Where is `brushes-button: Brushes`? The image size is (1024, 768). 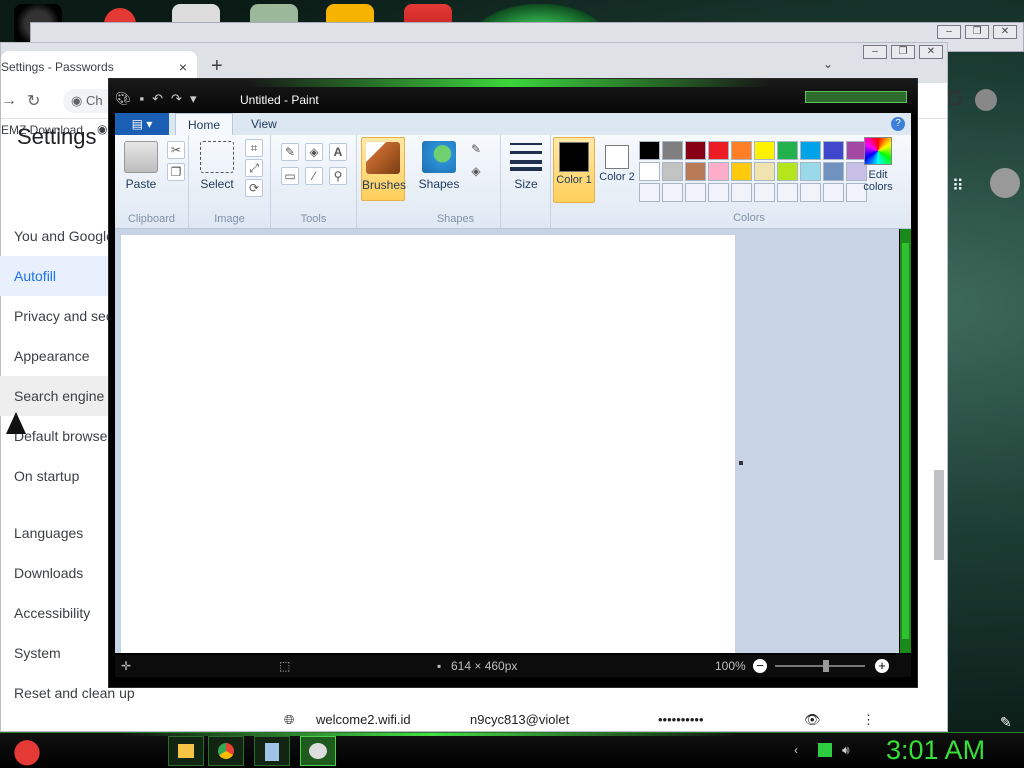 brushes-button: Brushes is located at coordinates (383, 169).